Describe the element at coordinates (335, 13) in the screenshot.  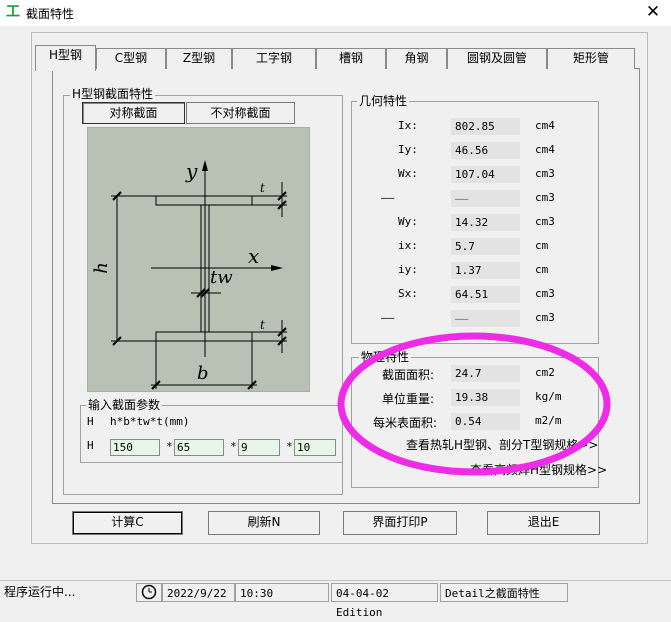
I see `title-bar` at that location.